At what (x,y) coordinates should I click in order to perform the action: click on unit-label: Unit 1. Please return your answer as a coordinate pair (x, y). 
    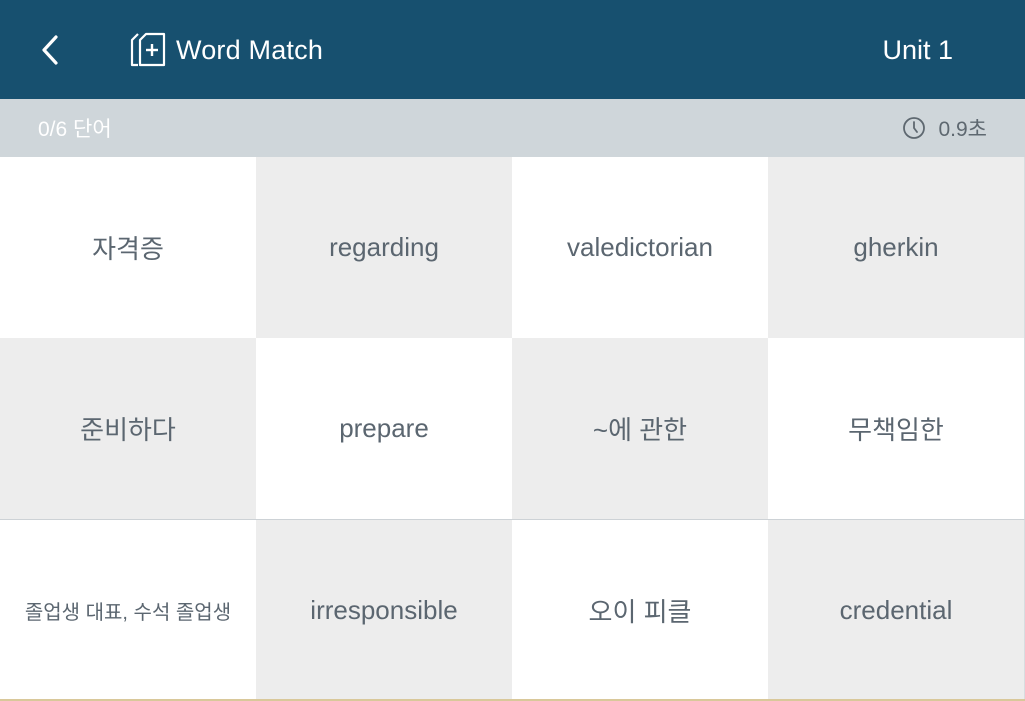
    Looking at the image, I should click on (917, 49).